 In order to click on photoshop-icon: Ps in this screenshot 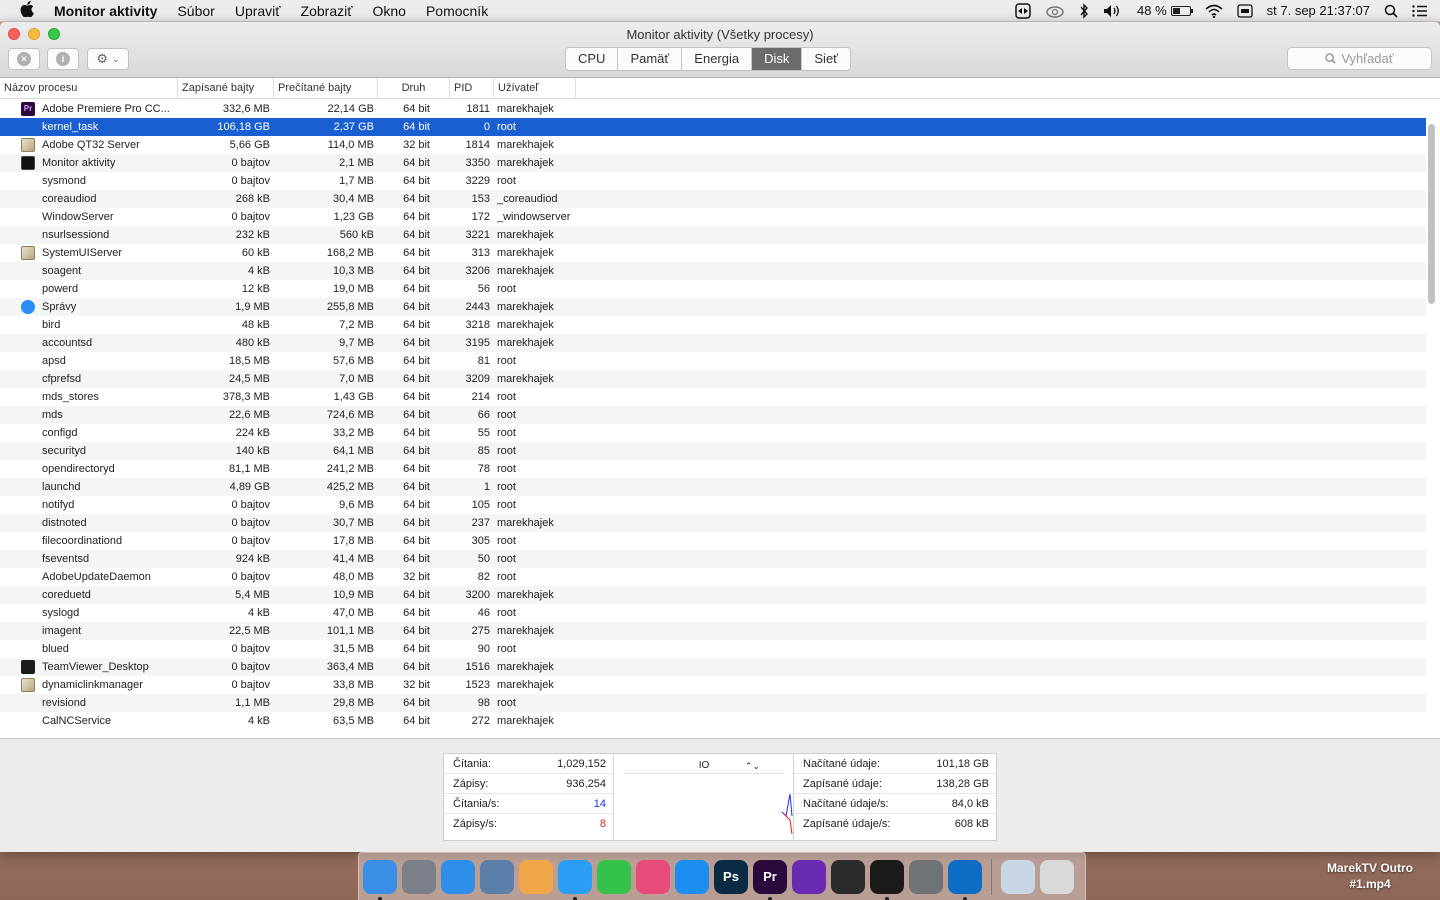, I will do `click(731, 876)`.